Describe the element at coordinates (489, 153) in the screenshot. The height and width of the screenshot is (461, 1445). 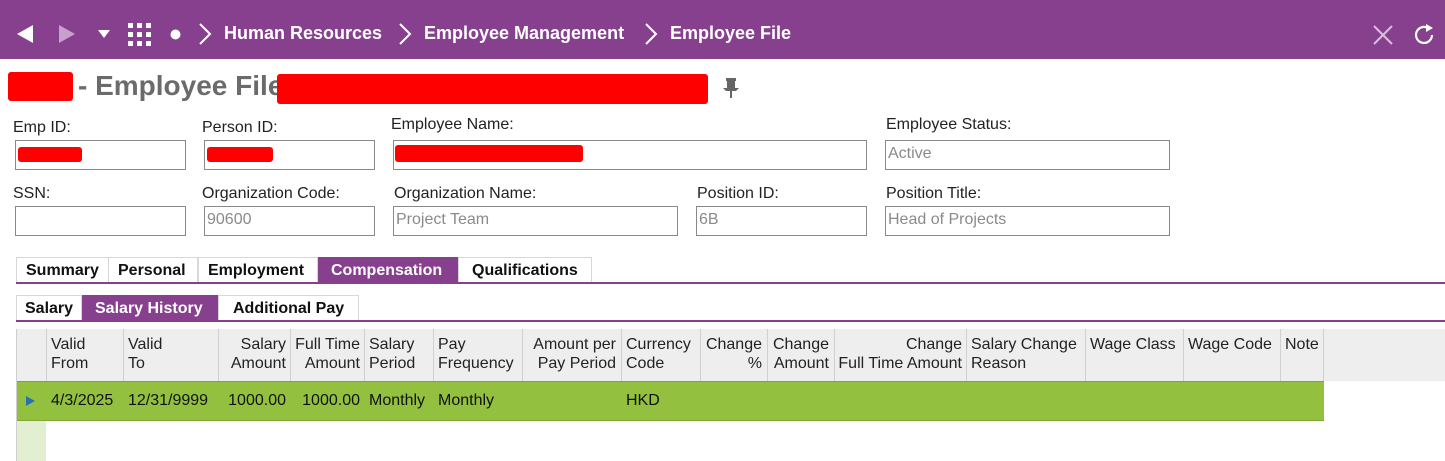
I see `redacted-employee-name-value` at that location.